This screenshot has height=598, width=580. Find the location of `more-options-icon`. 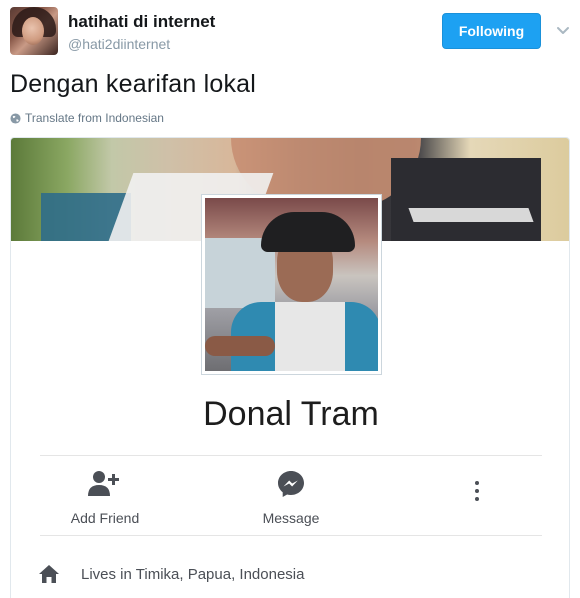

more-options-icon is located at coordinates (477, 496).